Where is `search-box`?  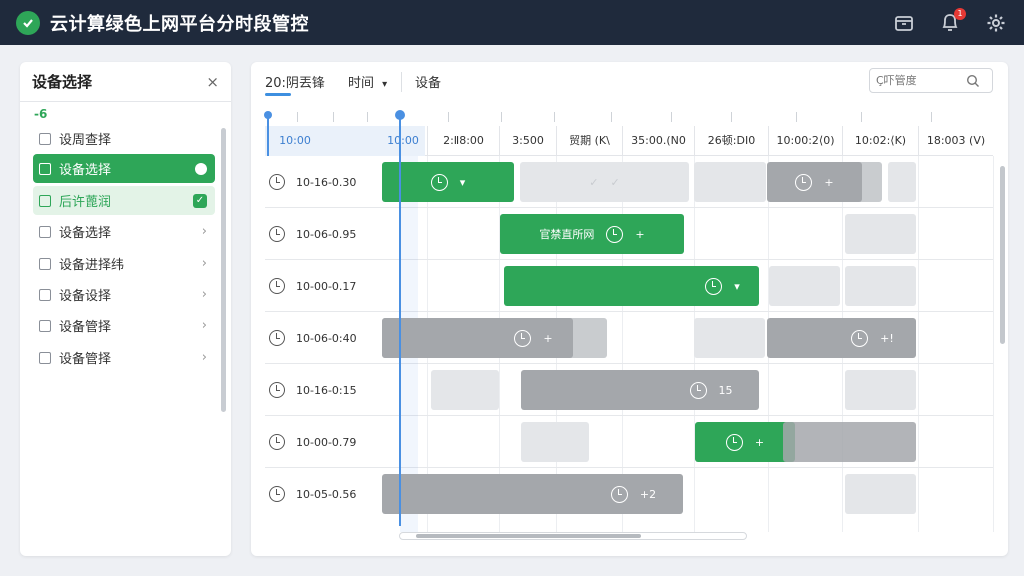
search-box is located at coordinates (931, 80).